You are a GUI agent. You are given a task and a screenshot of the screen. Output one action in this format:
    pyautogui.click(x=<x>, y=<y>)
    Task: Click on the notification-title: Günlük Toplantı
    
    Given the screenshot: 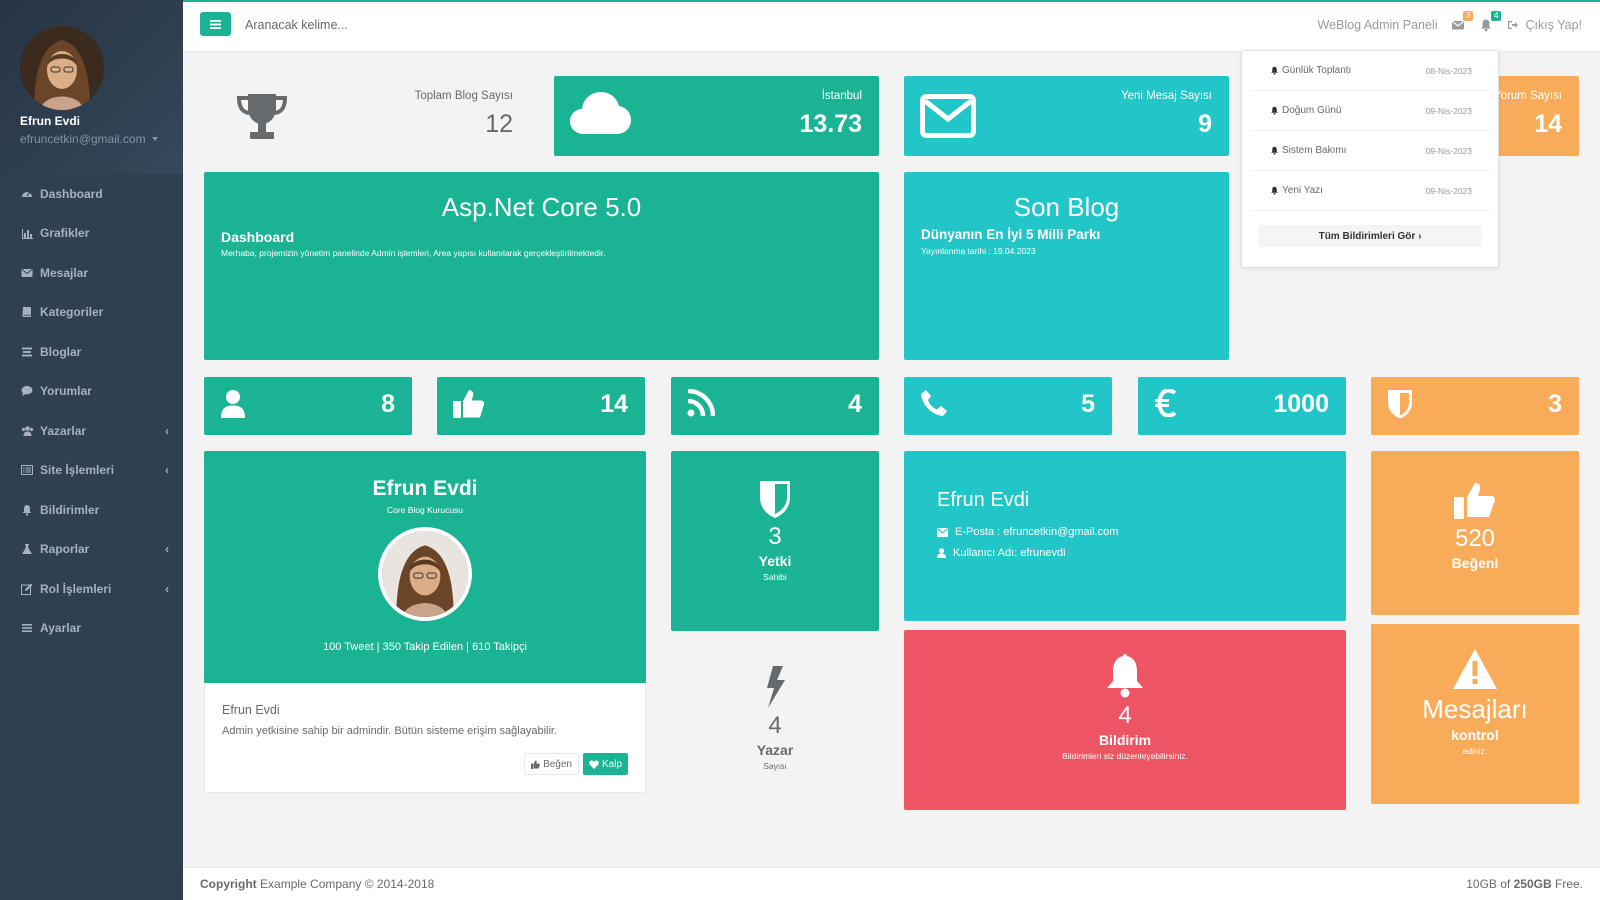 What is the action you would take?
    pyautogui.click(x=1317, y=70)
    